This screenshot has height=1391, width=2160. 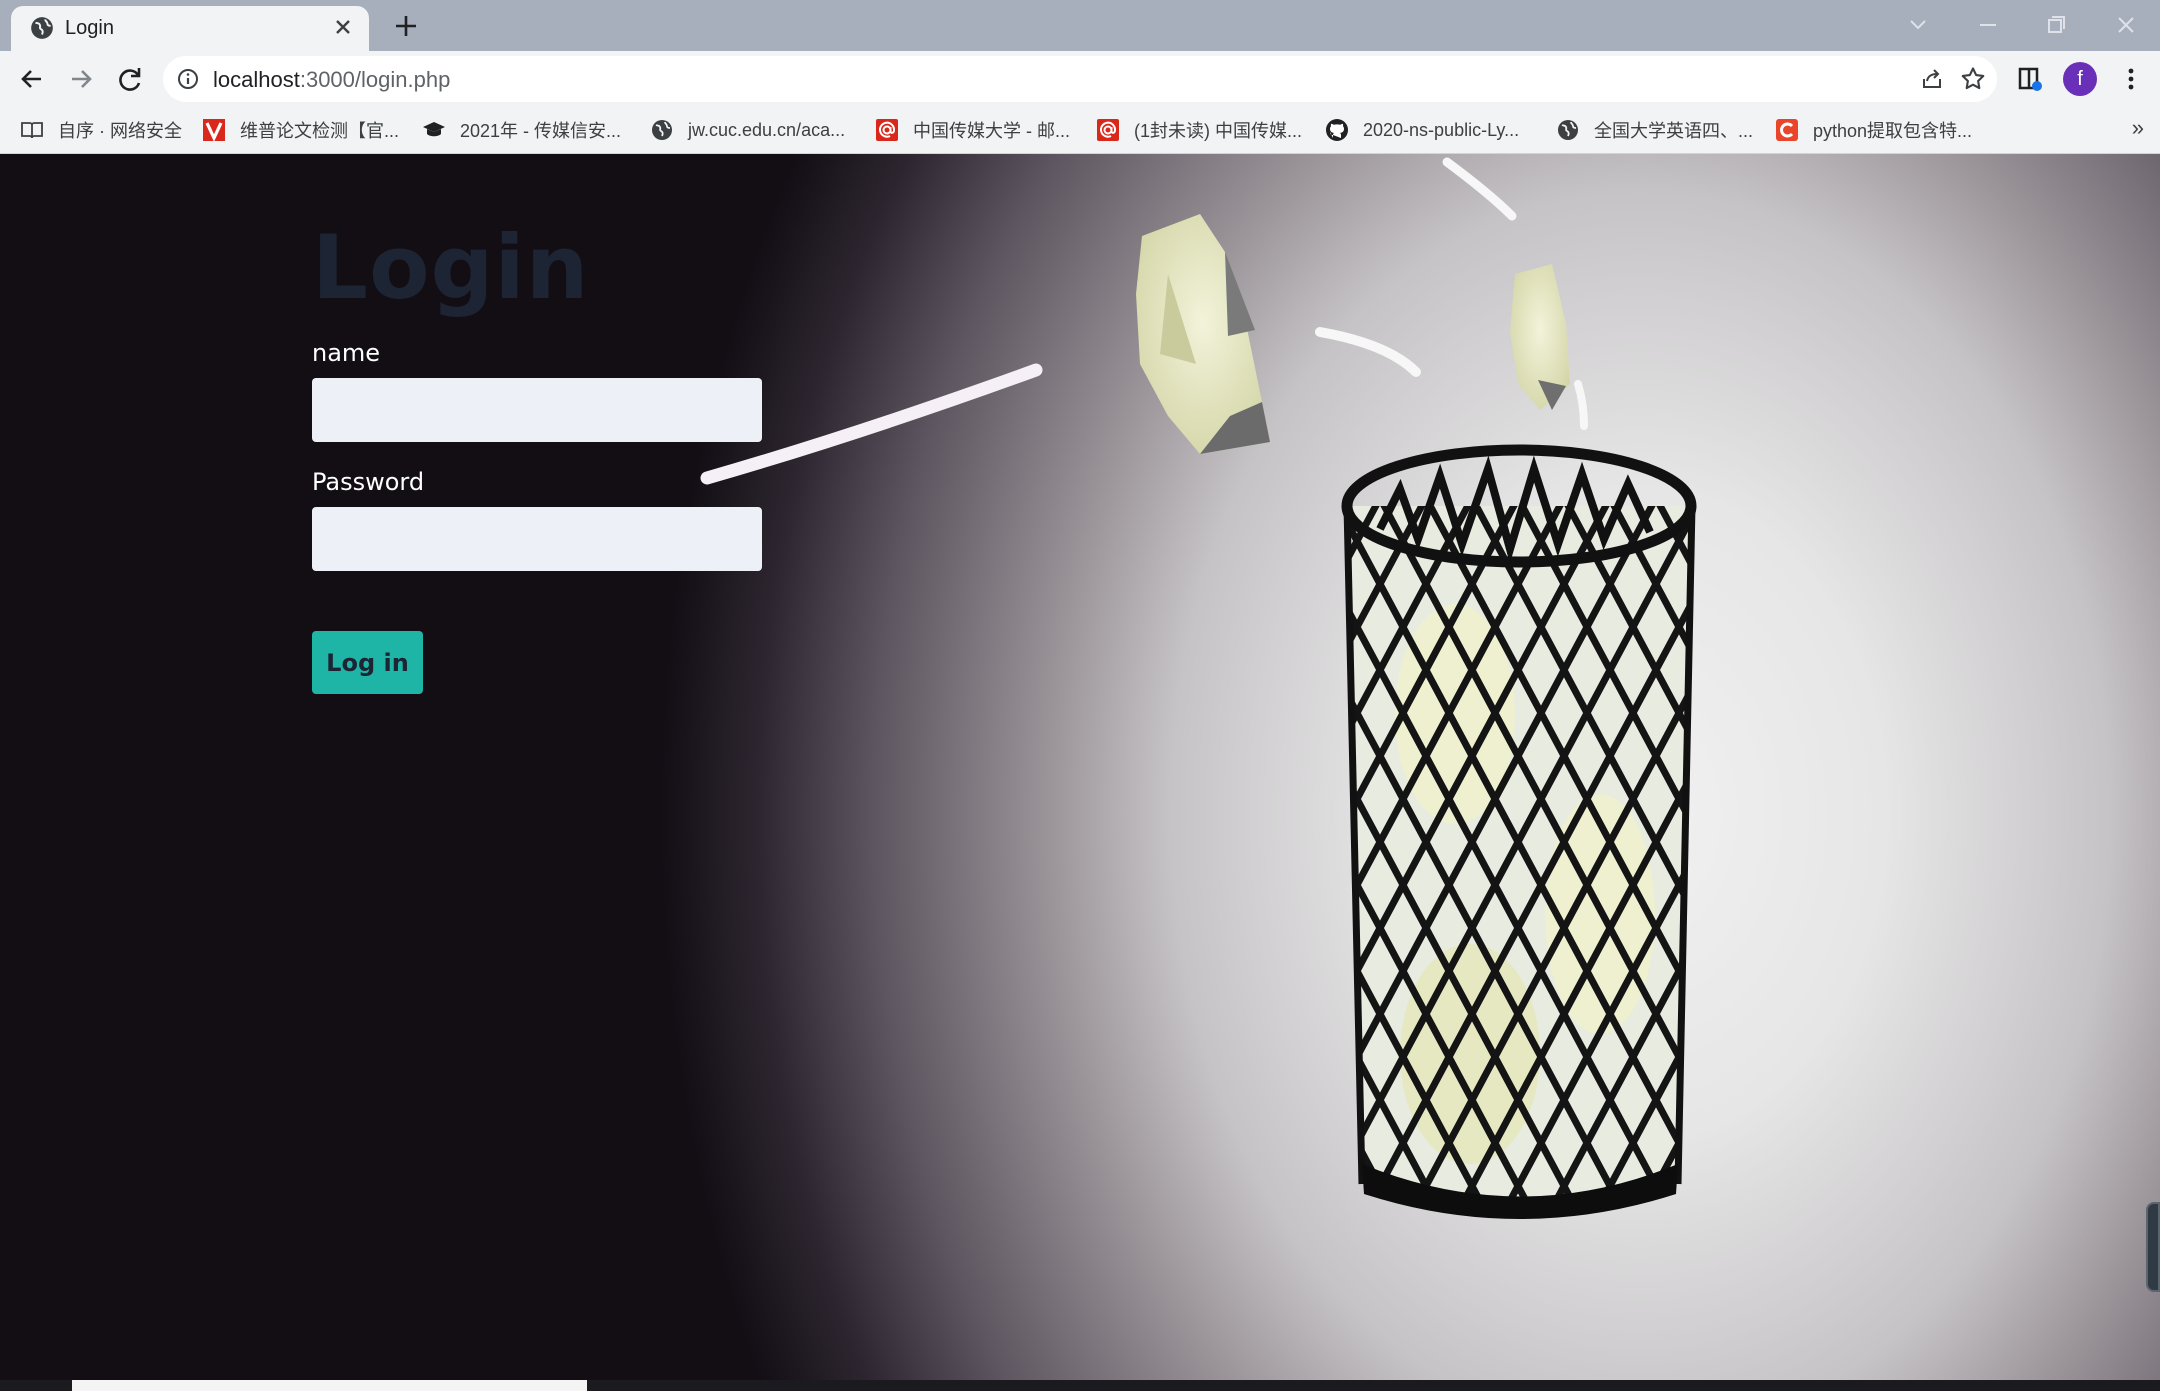 I want to click on taskbar-window-preview, so click(x=329, y=1385).